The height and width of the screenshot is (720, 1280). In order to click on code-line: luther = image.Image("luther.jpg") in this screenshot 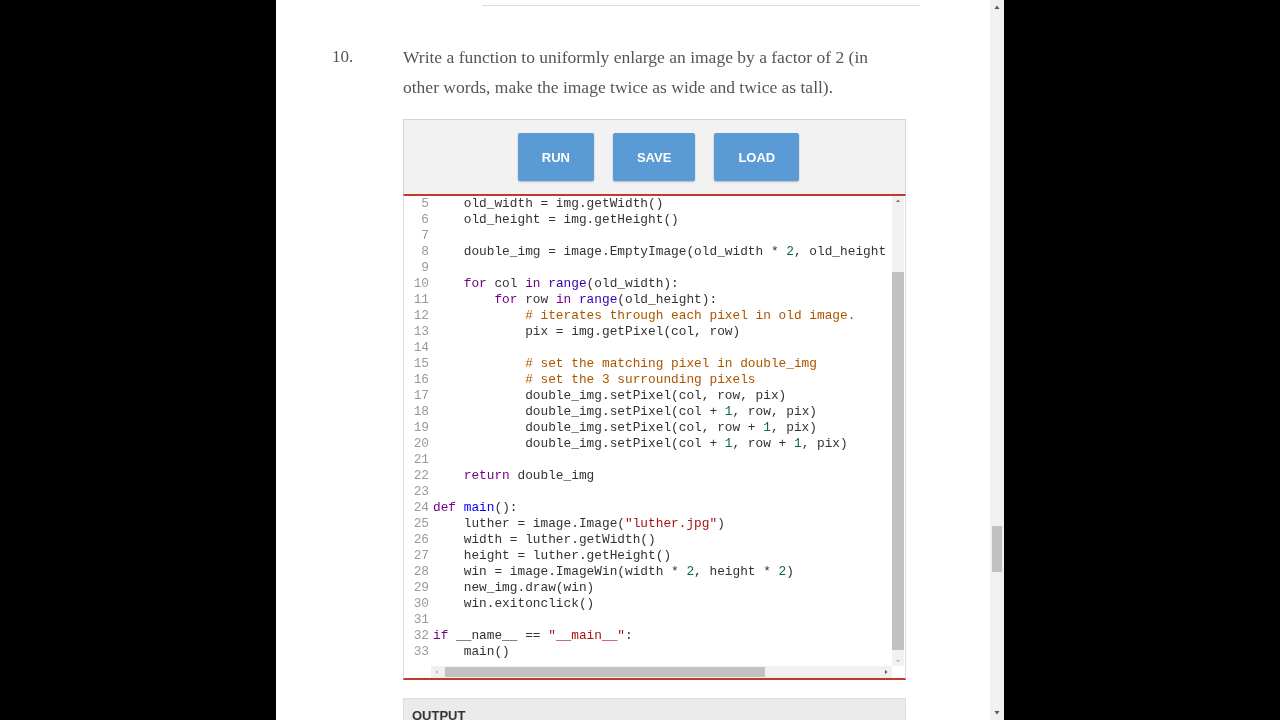, I will do `click(593, 524)`.